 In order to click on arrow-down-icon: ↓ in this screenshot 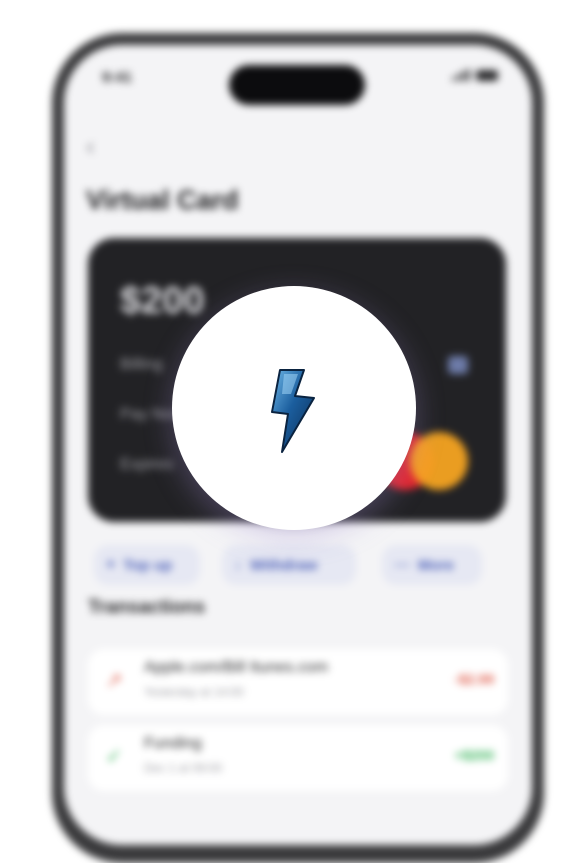, I will do `click(238, 564)`.